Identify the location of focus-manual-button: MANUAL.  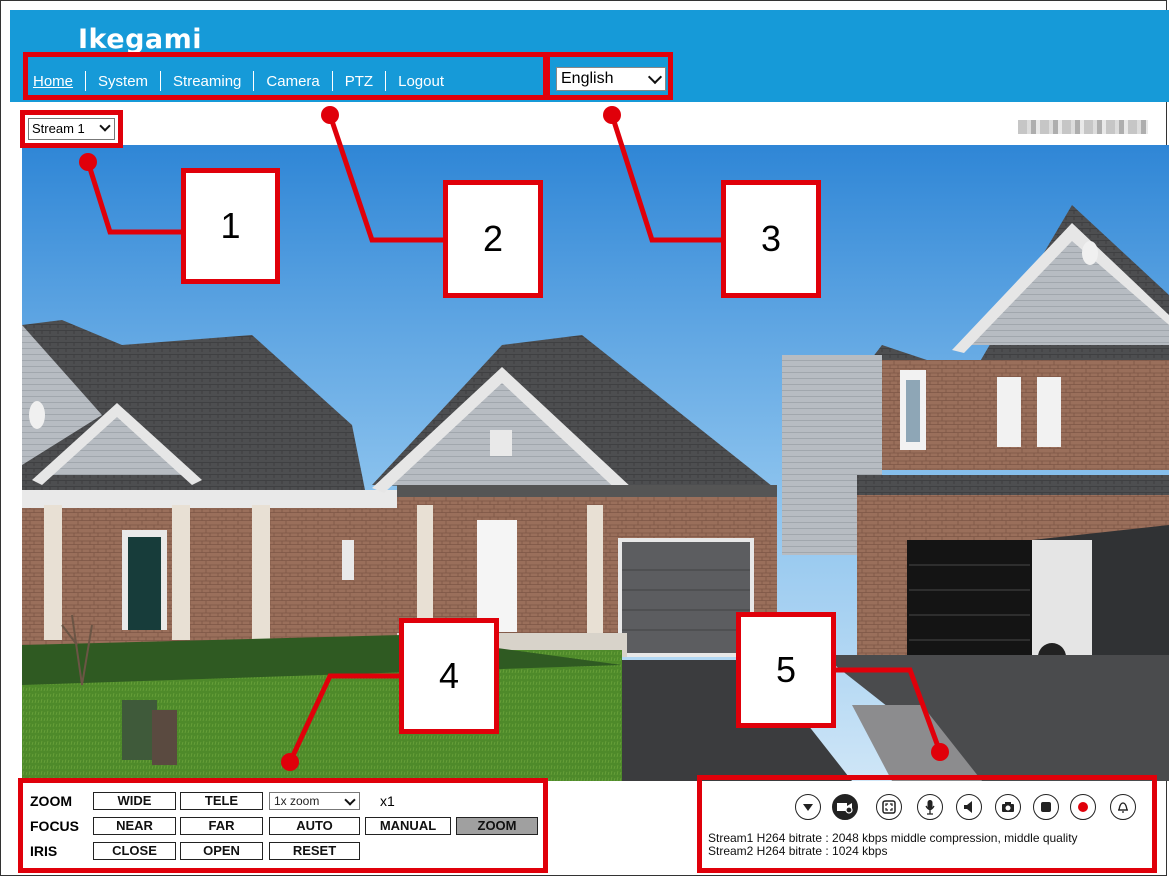
(408, 826).